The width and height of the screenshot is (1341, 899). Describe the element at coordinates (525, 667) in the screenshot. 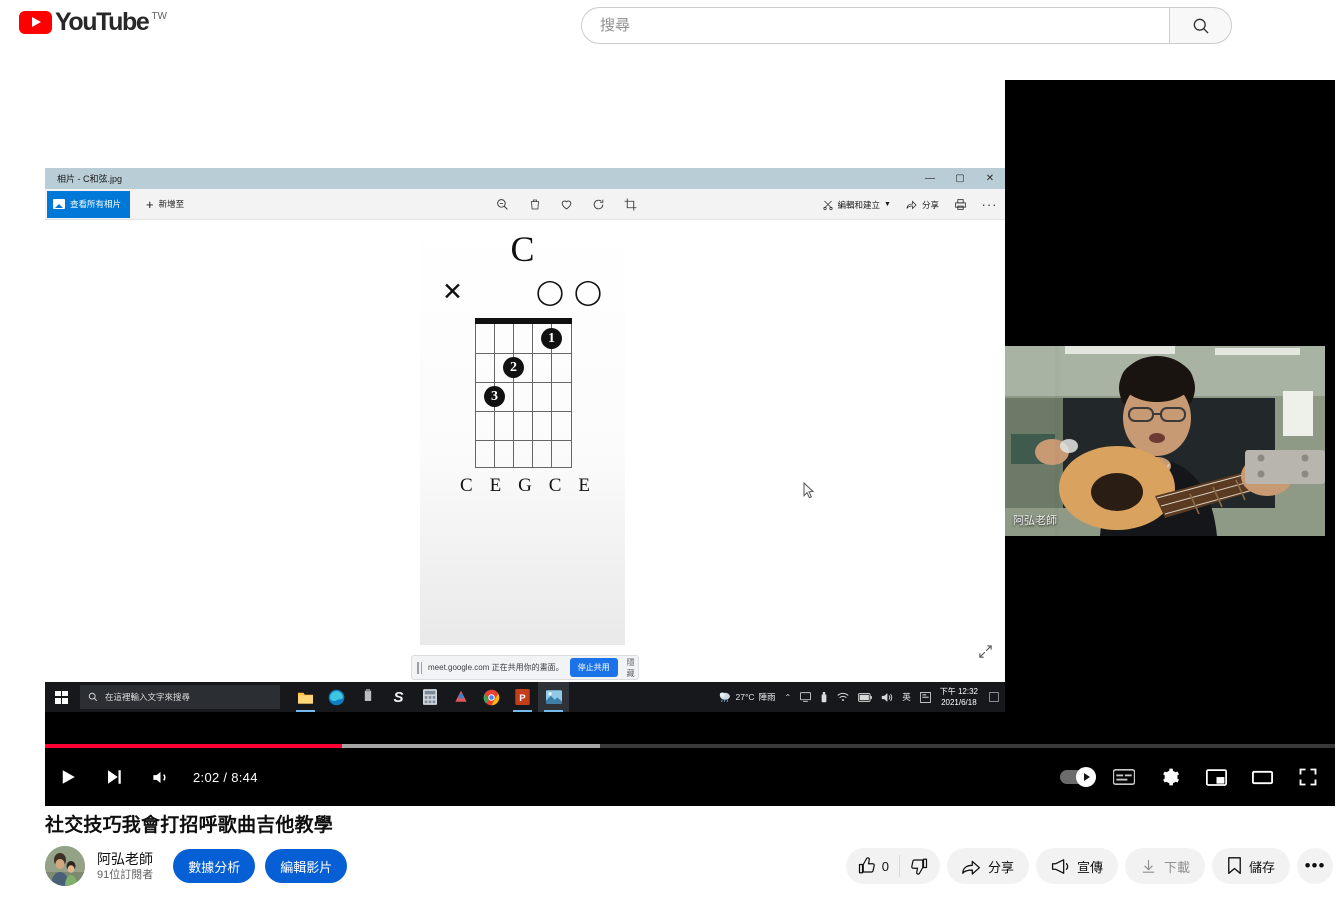

I see `meet-screenshare-bar: meet.google.com 正在共用你的畫面。 停止共用 隱藏` at that location.